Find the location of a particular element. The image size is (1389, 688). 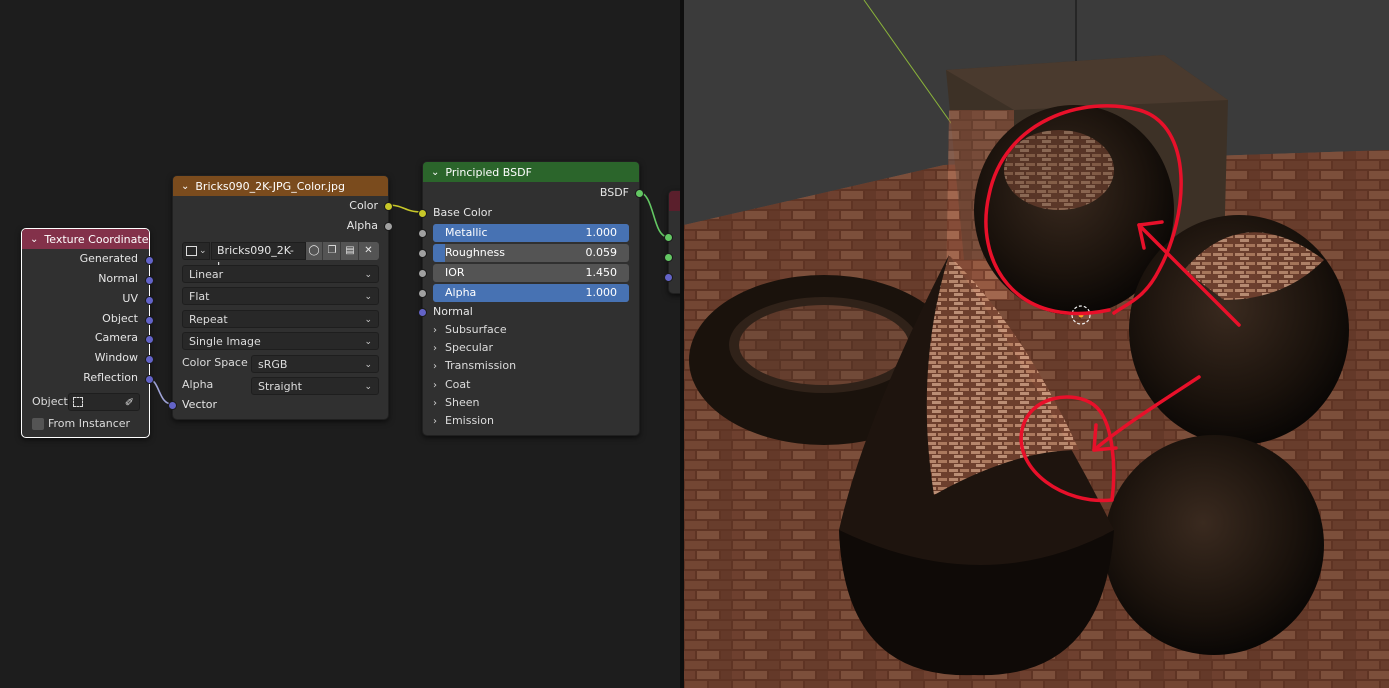

image-browse-button: ⌄ is located at coordinates (196, 251).